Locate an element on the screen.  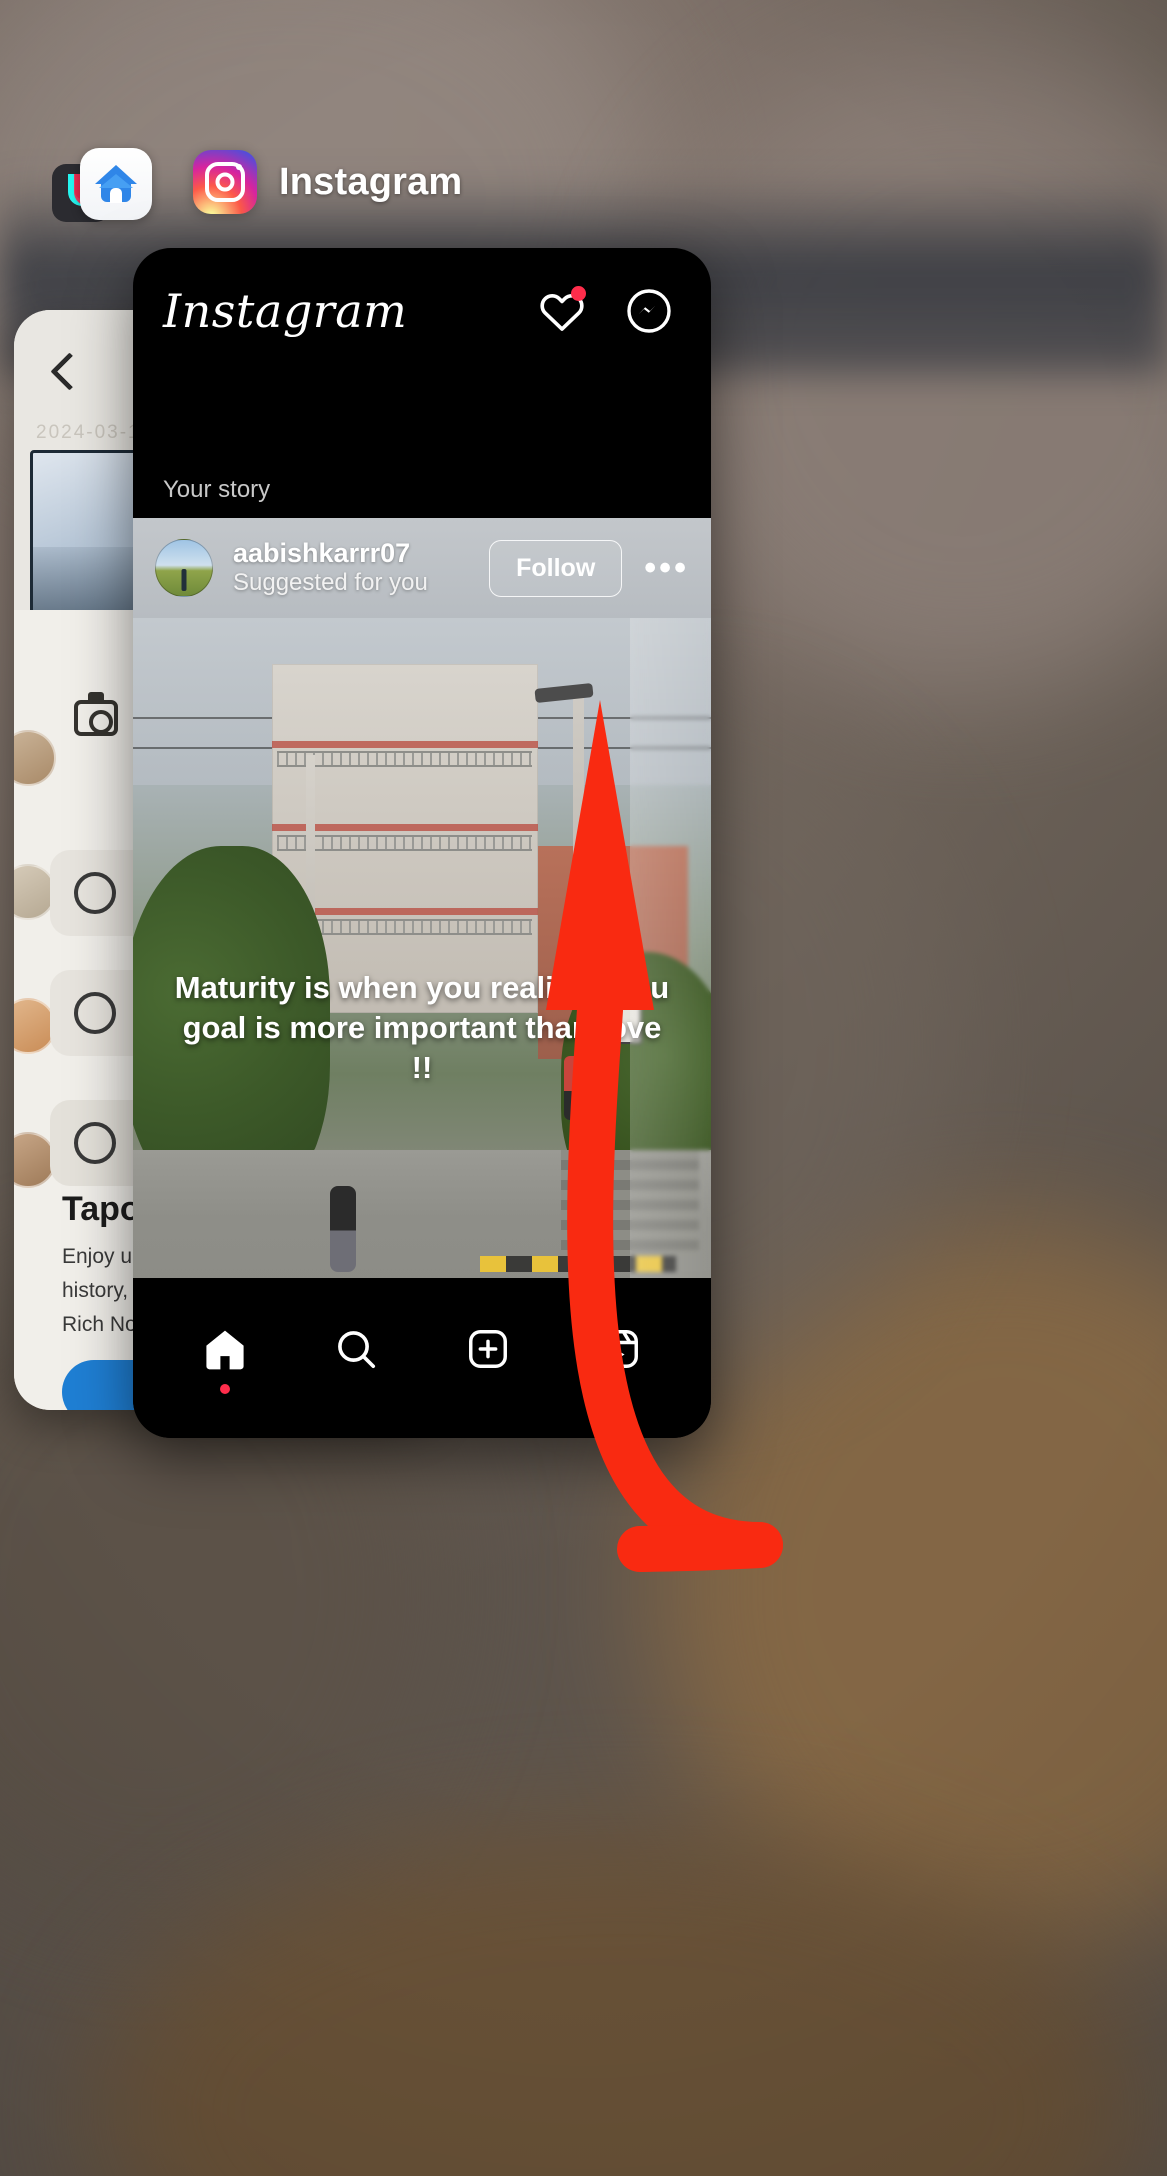
nav-create is located at coordinates (488, 1349).